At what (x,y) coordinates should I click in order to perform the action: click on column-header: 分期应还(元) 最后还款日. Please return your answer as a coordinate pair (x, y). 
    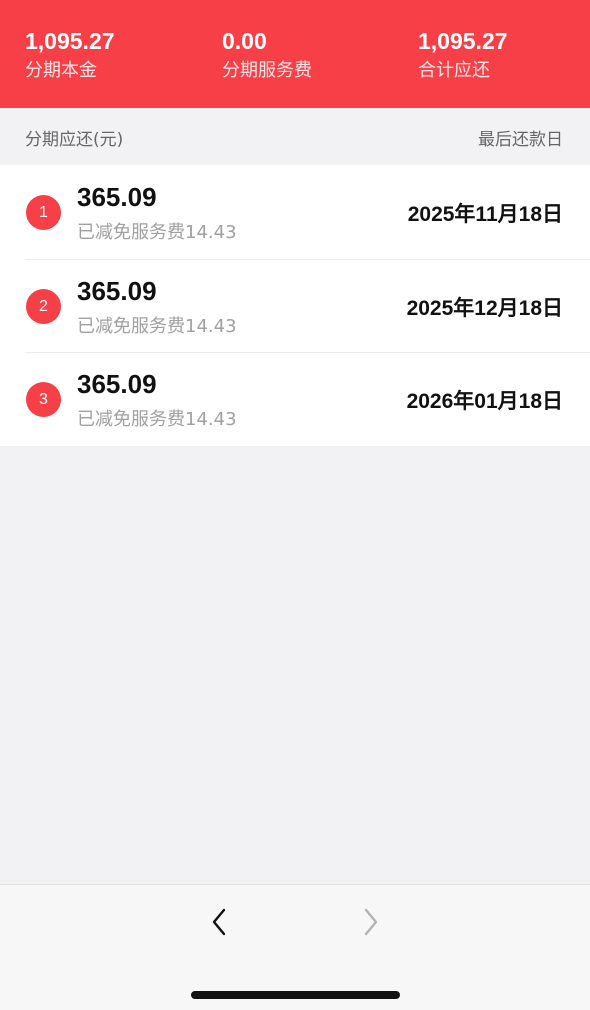
    Looking at the image, I should click on (295, 136).